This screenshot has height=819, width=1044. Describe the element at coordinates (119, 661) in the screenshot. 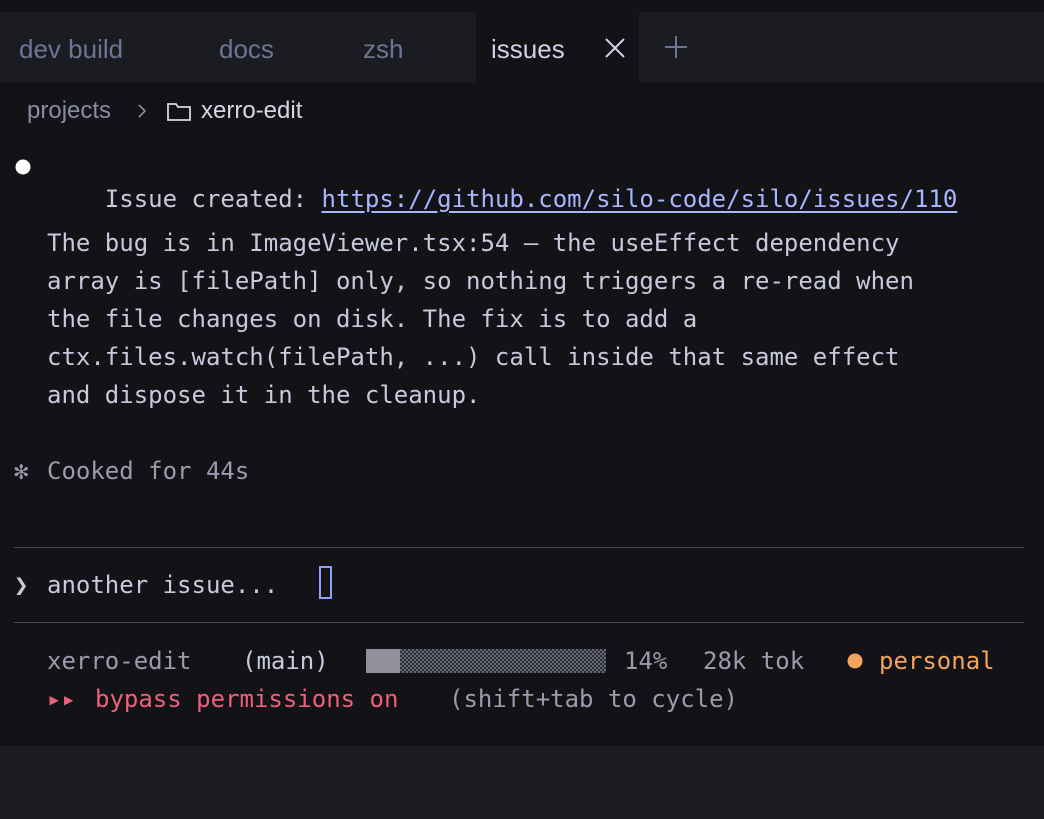

I see `project-name: xerro-edit` at that location.